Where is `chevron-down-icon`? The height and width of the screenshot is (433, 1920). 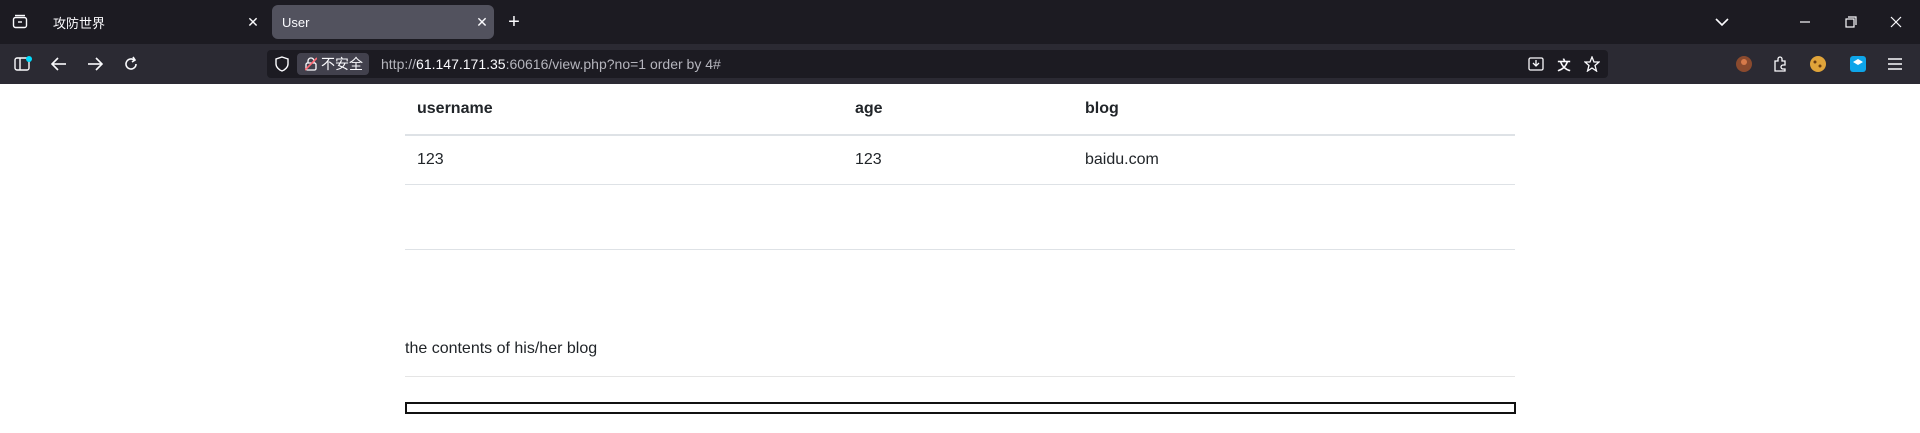 chevron-down-icon is located at coordinates (1722, 22).